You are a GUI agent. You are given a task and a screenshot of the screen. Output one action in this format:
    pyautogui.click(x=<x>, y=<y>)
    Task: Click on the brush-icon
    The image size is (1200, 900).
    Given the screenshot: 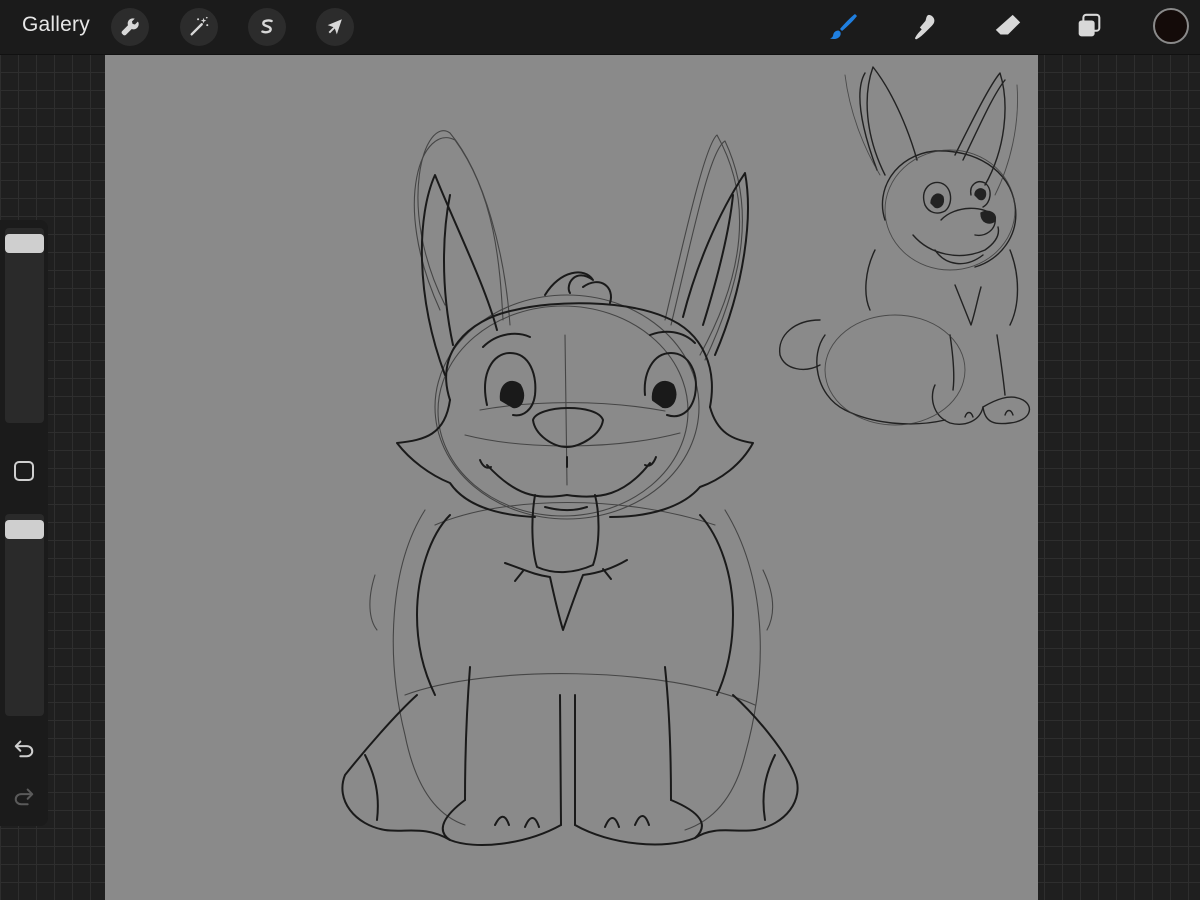 What is the action you would take?
    pyautogui.click(x=843, y=27)
    